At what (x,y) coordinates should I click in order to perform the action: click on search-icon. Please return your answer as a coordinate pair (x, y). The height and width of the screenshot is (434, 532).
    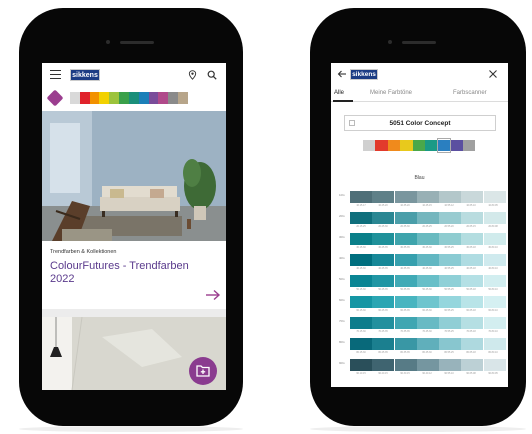
    Looking at the image, I should click on (212, 75).